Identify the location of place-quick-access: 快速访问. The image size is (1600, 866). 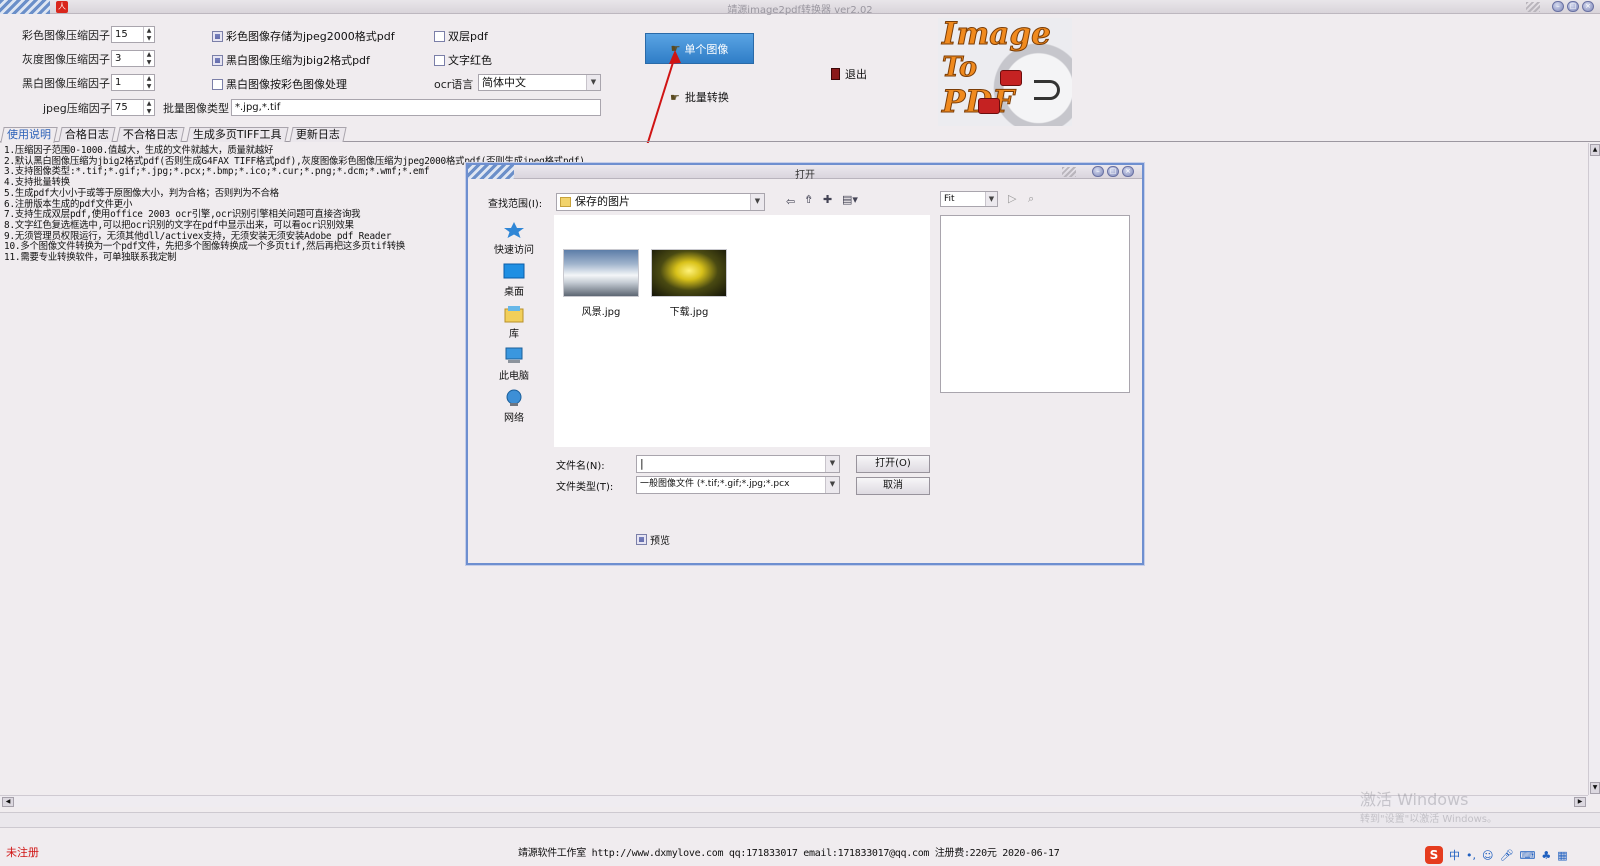
(514, 238).